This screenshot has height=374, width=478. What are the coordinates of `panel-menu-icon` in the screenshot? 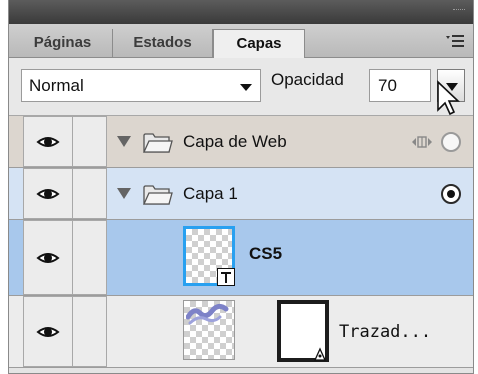 It's located at (455, 41).